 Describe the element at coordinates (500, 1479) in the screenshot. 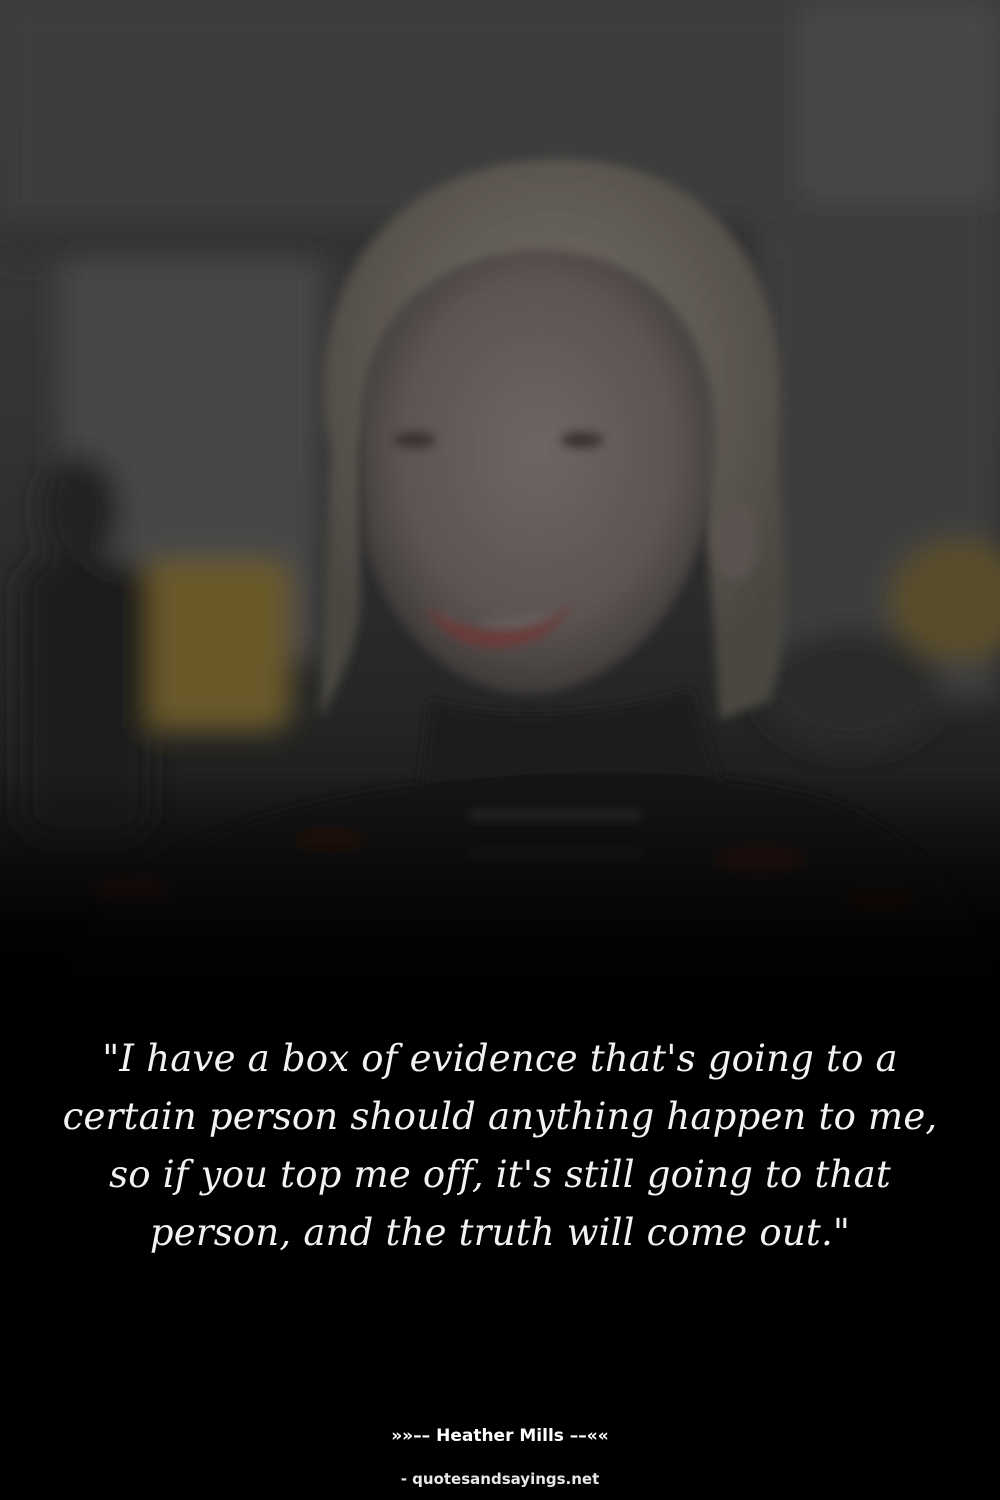

I see `source-credit: - quotesandsayings.net` at that location.